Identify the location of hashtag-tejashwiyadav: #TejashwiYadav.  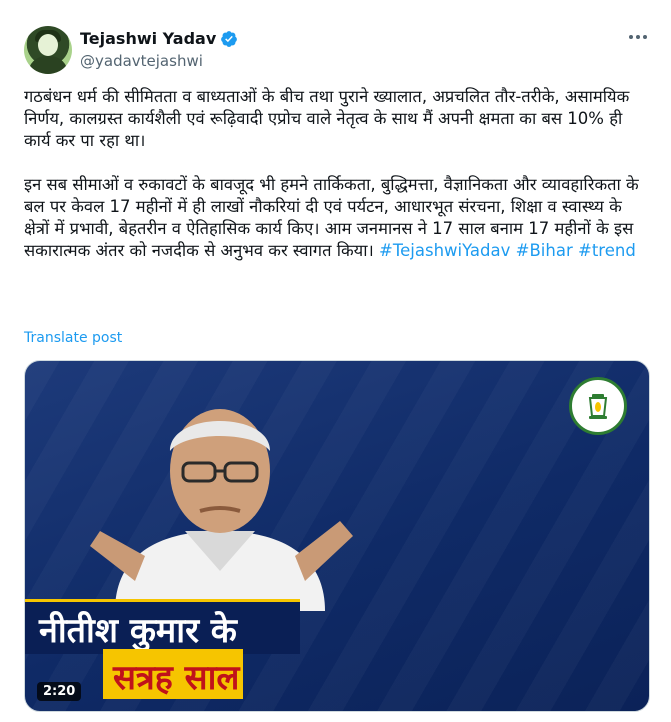
(444, 250).